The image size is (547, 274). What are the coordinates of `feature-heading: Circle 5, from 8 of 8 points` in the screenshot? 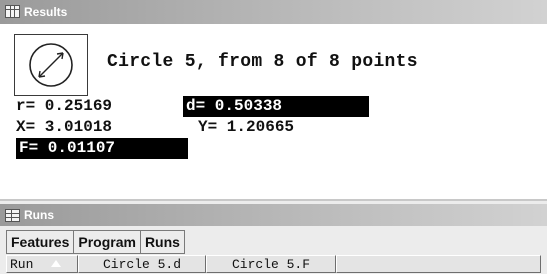 It's located at (262, 62).